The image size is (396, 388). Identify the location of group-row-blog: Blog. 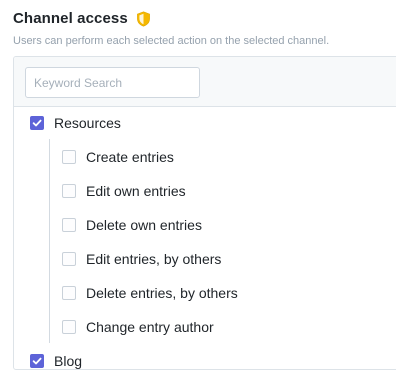
(56, 361).